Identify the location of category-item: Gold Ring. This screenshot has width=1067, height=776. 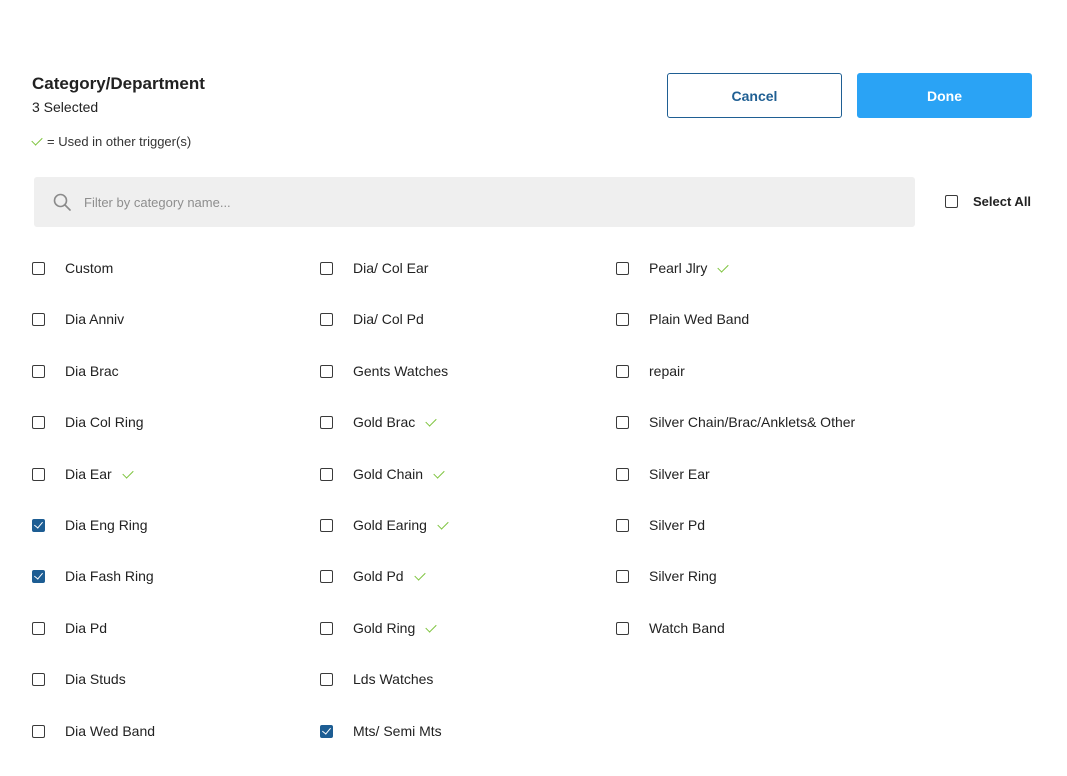
(378, 628).